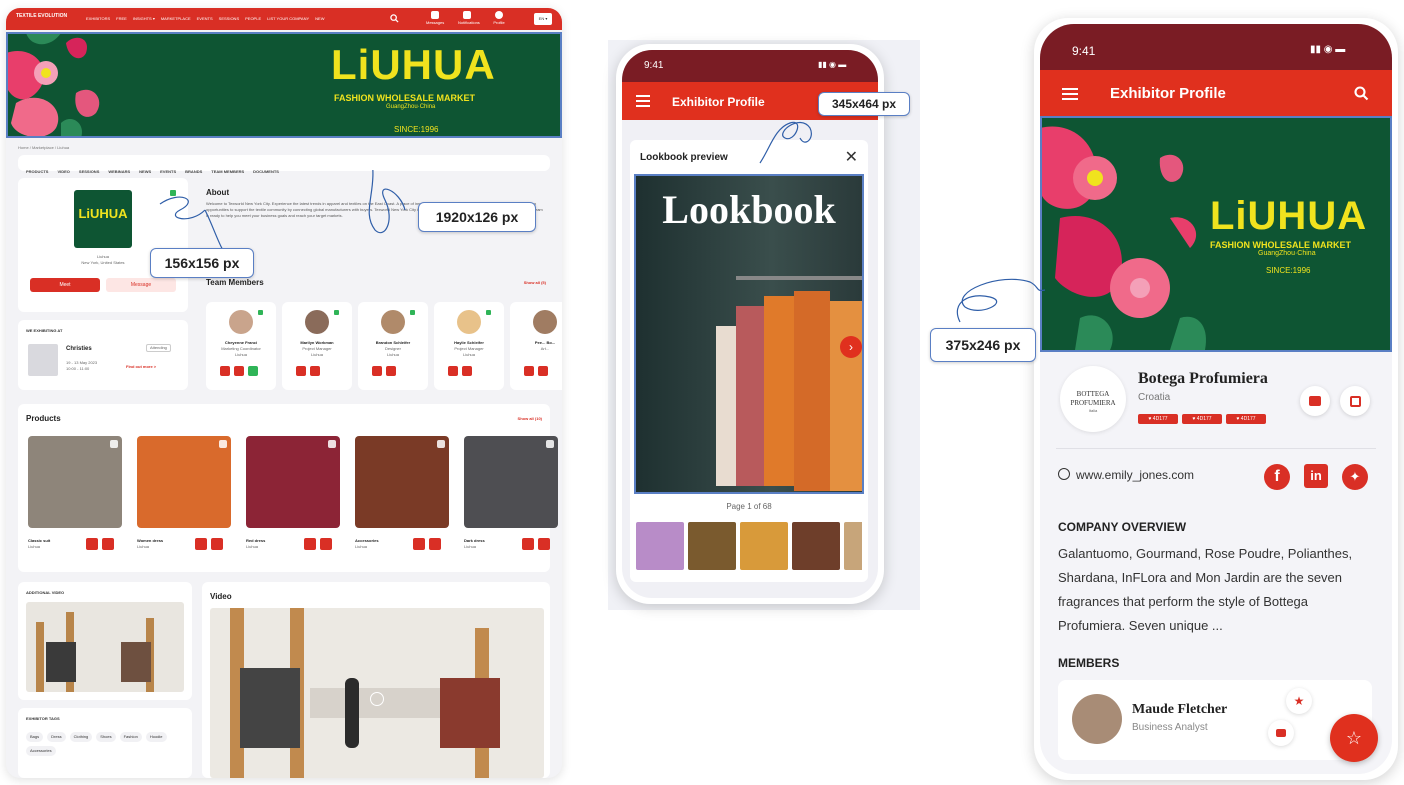 The height and width of the screenshot is (785, 1404). What do you see at coordinates (98, 18) in the screenshot?
I see `menu-item-exhibitors: EXHIBITORS` at bounding box center [98, 18].